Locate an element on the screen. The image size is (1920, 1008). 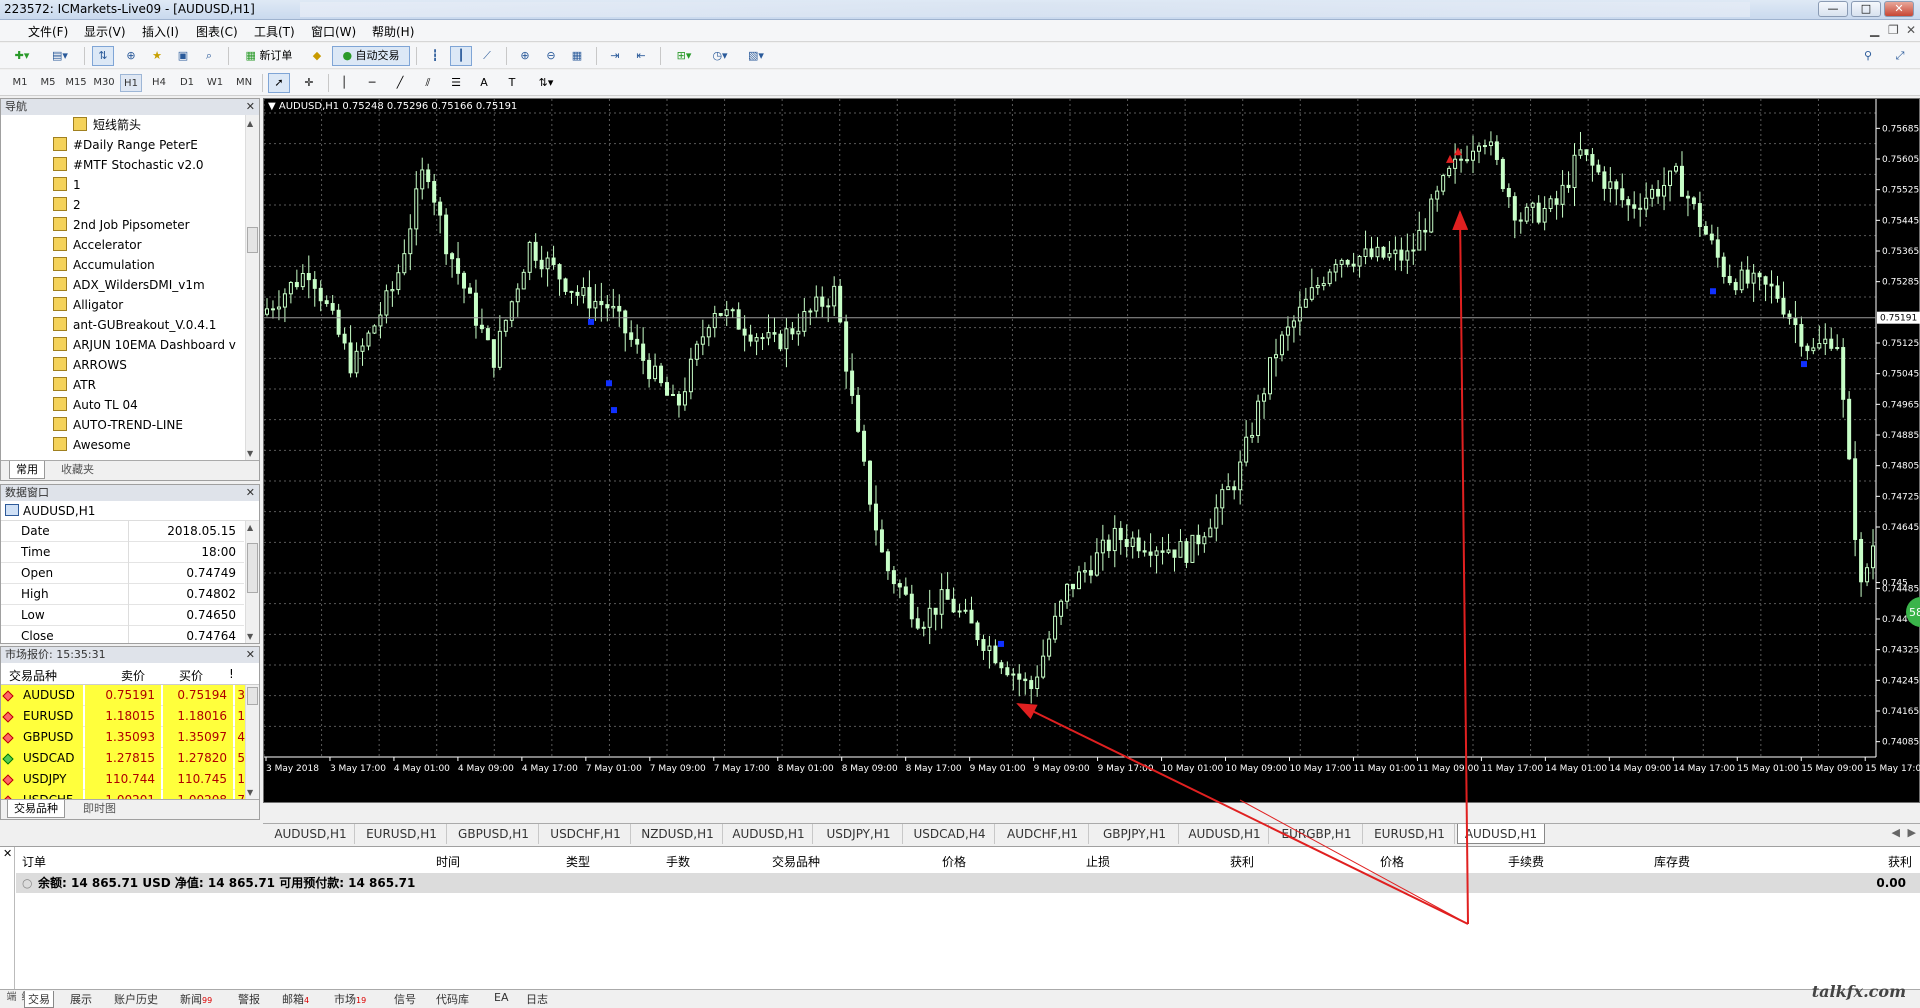
chart-tab: USDJPY,H1 is located at coordinates (859, 834).